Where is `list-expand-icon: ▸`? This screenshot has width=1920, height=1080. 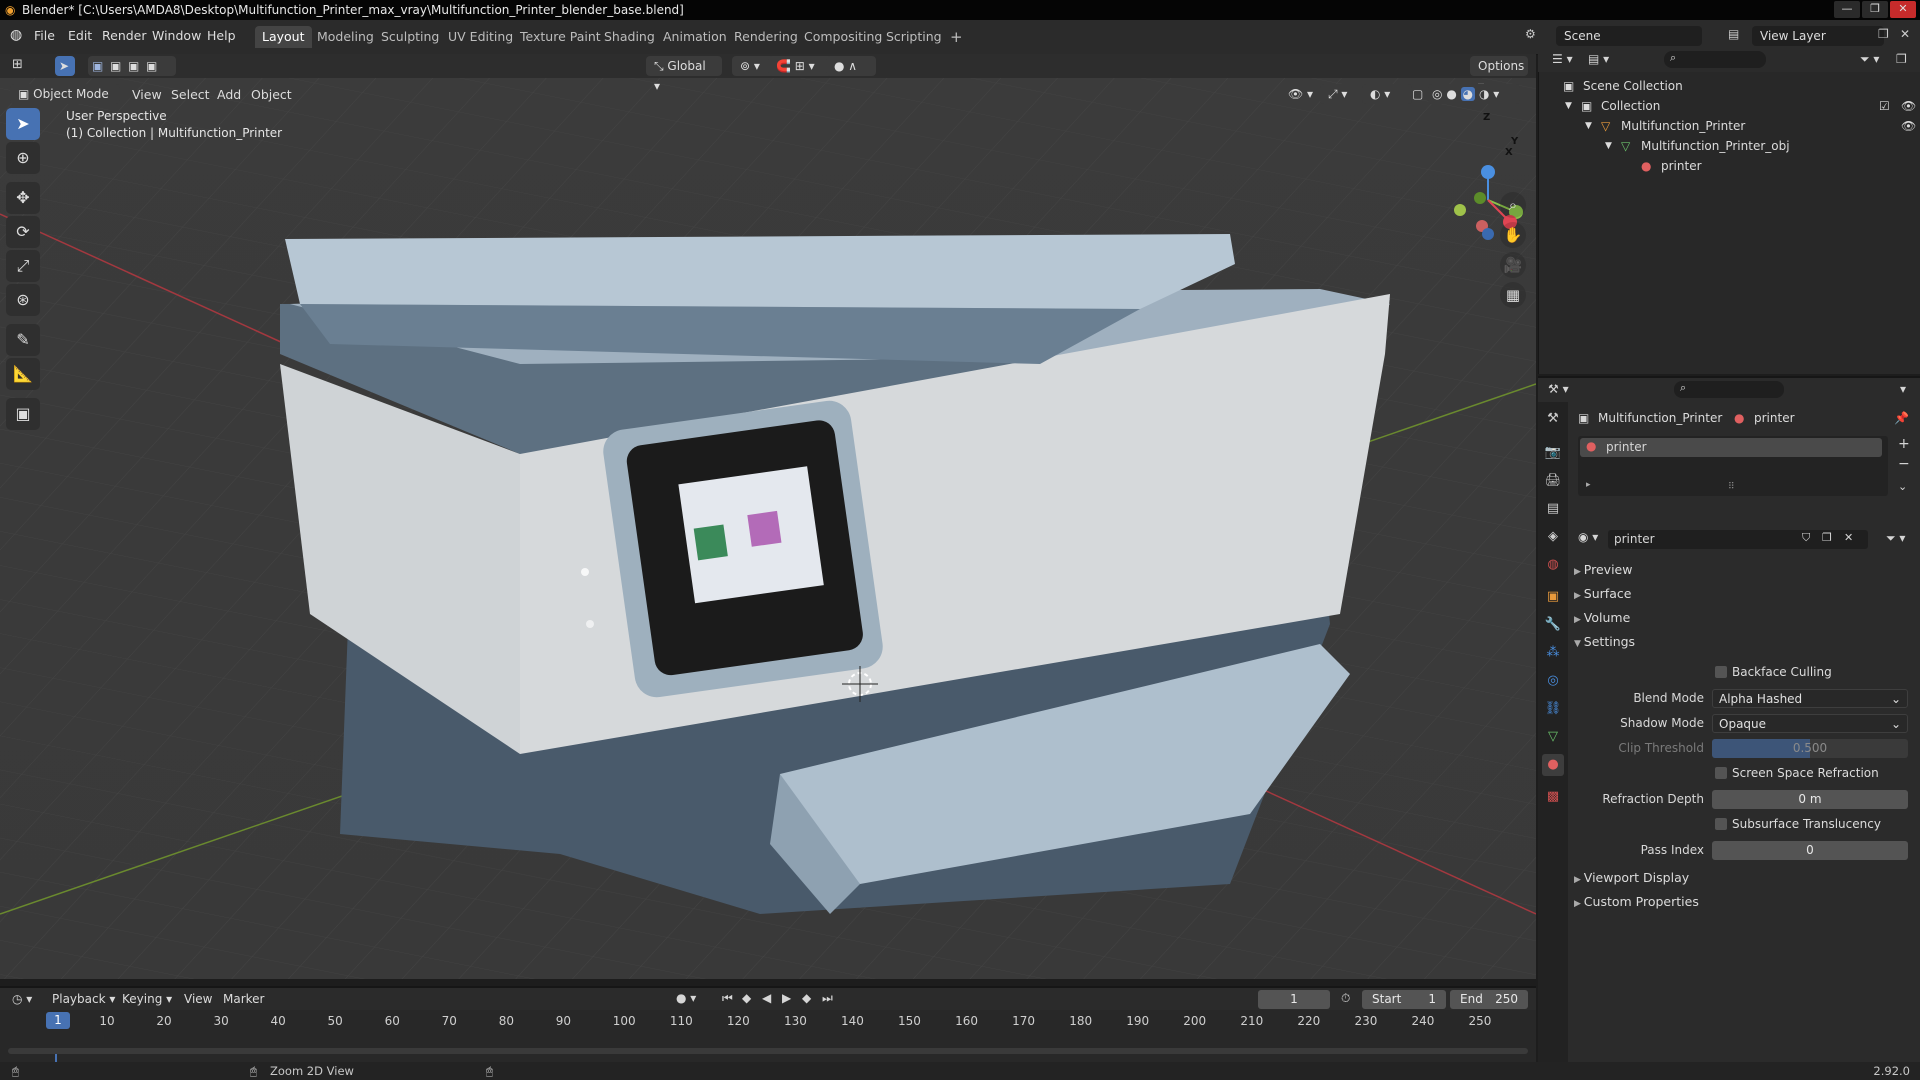 list-expand-icon: ▸ is located at coordinates (1588, 485).